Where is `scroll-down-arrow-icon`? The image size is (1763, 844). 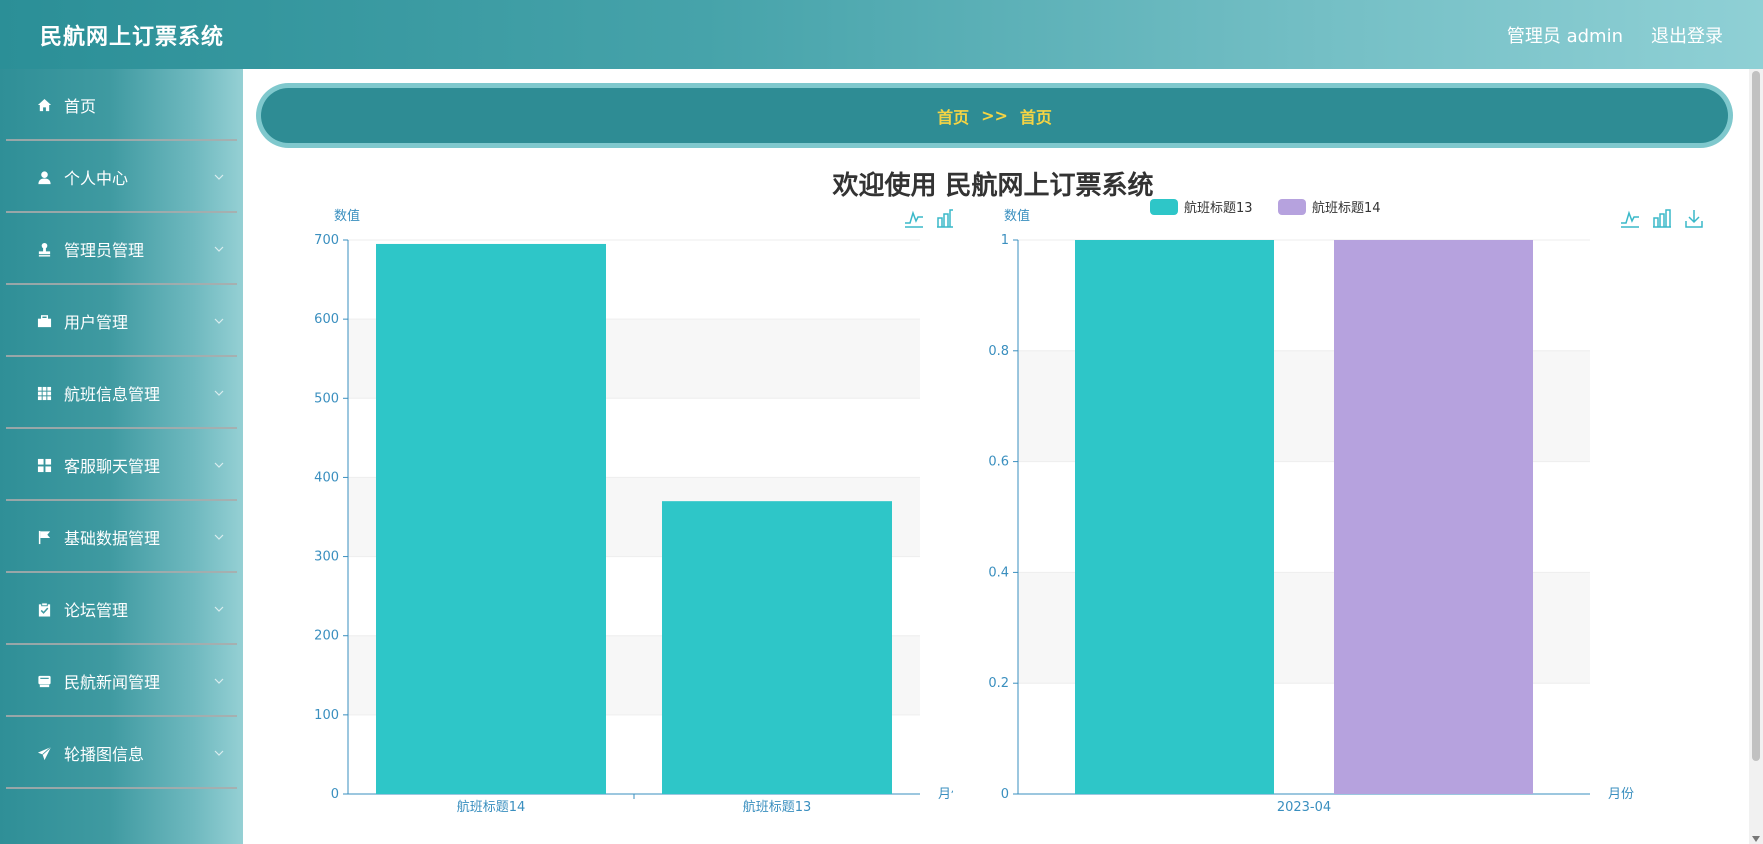 scroll-down-arrow-icon is located at coordinates (1756, 839).